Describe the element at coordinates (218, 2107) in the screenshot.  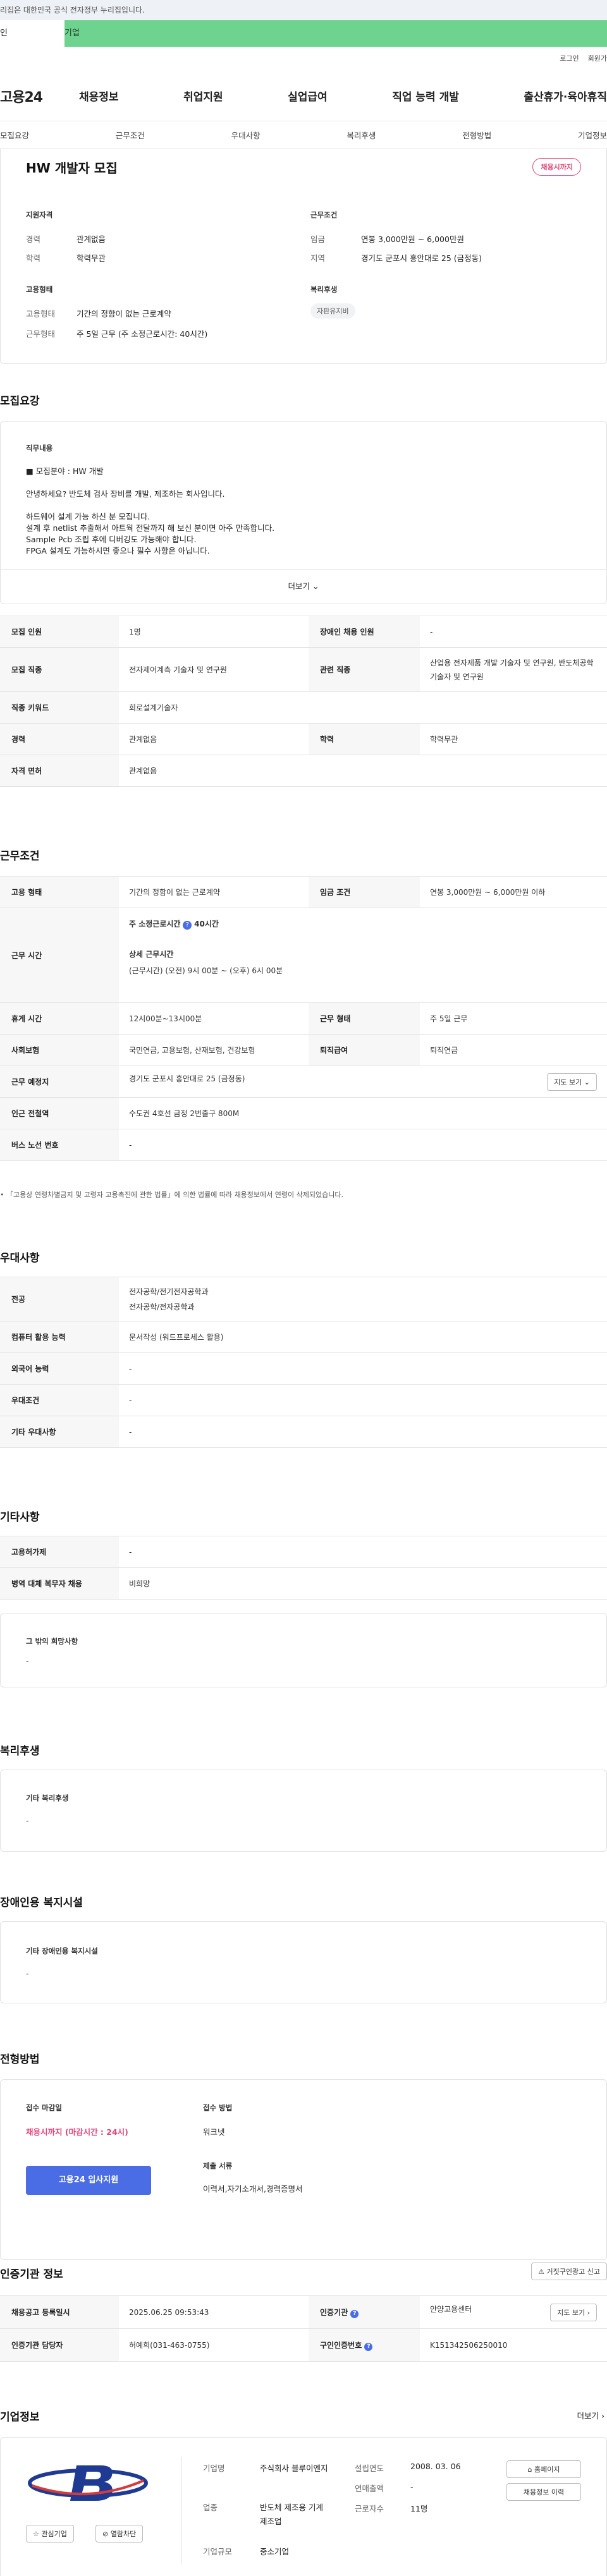
I see `method-label: 접수 방법` at that location.